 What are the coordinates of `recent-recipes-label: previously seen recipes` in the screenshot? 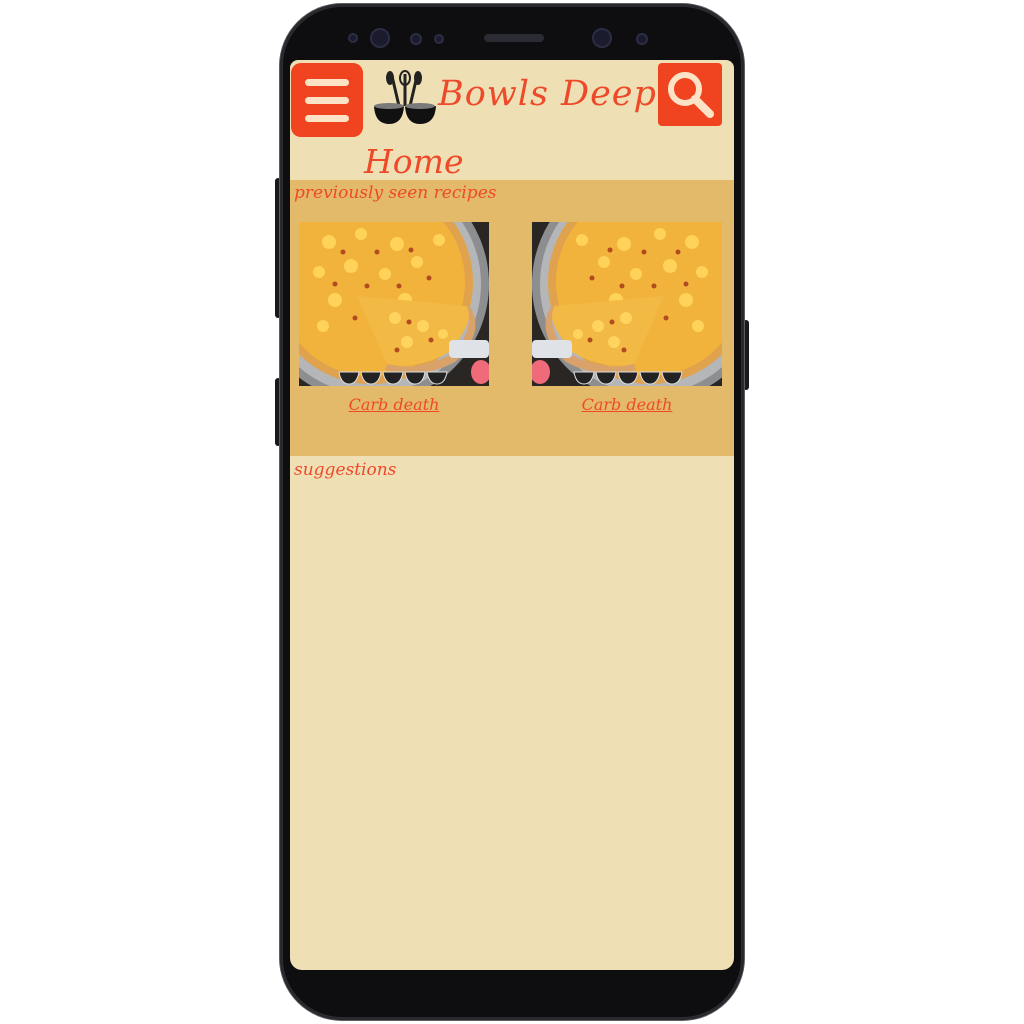 It's located at (395, 193).